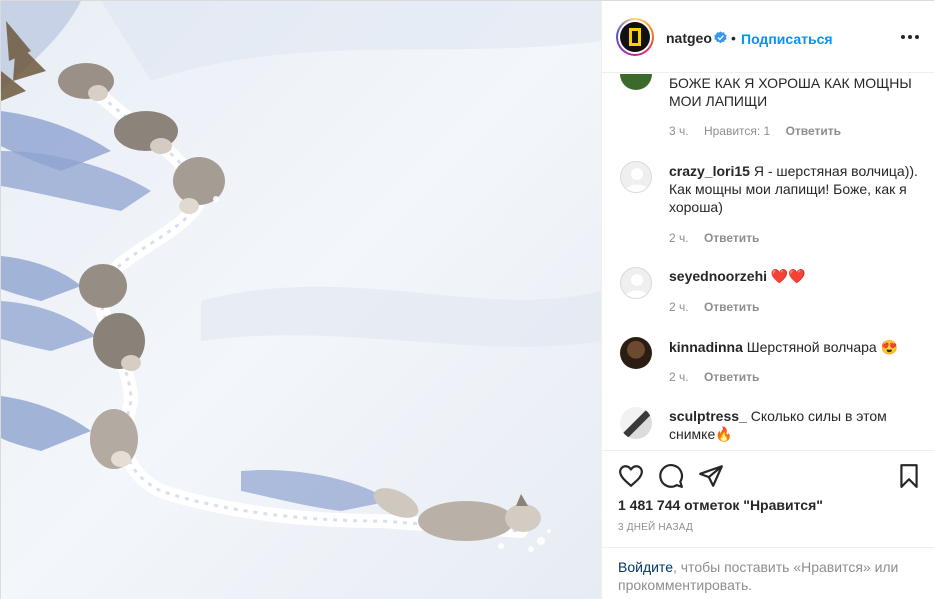 The image size is (934, 599). Describe the element at coordinates (708, 416) in the screenshot. I see `comment-username: sculptress_` at that location.